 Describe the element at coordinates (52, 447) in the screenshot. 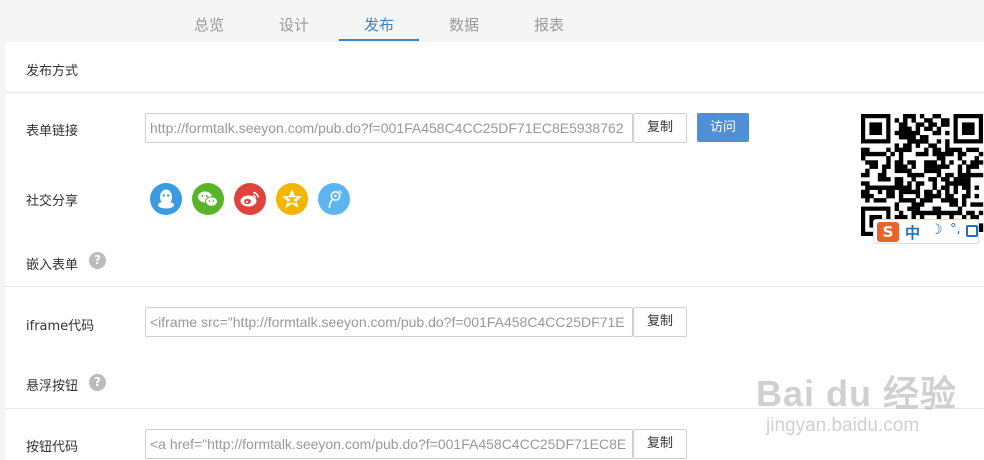

I see `button-code-label: 按钮代码` at that location.